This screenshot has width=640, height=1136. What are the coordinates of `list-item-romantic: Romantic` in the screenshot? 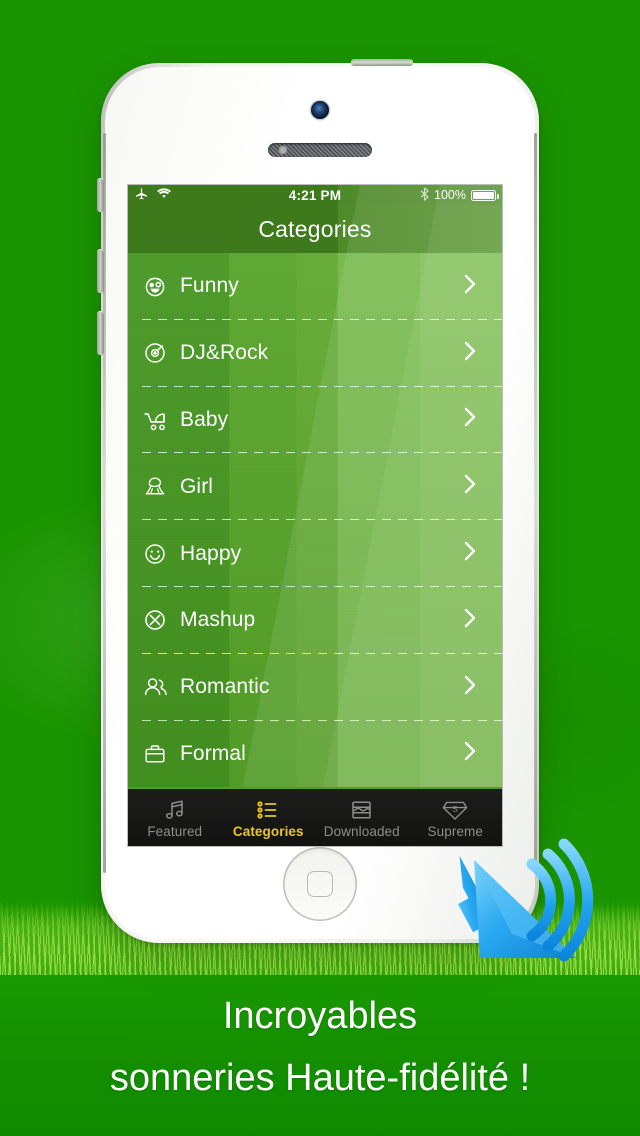 It's located at (315, 687).